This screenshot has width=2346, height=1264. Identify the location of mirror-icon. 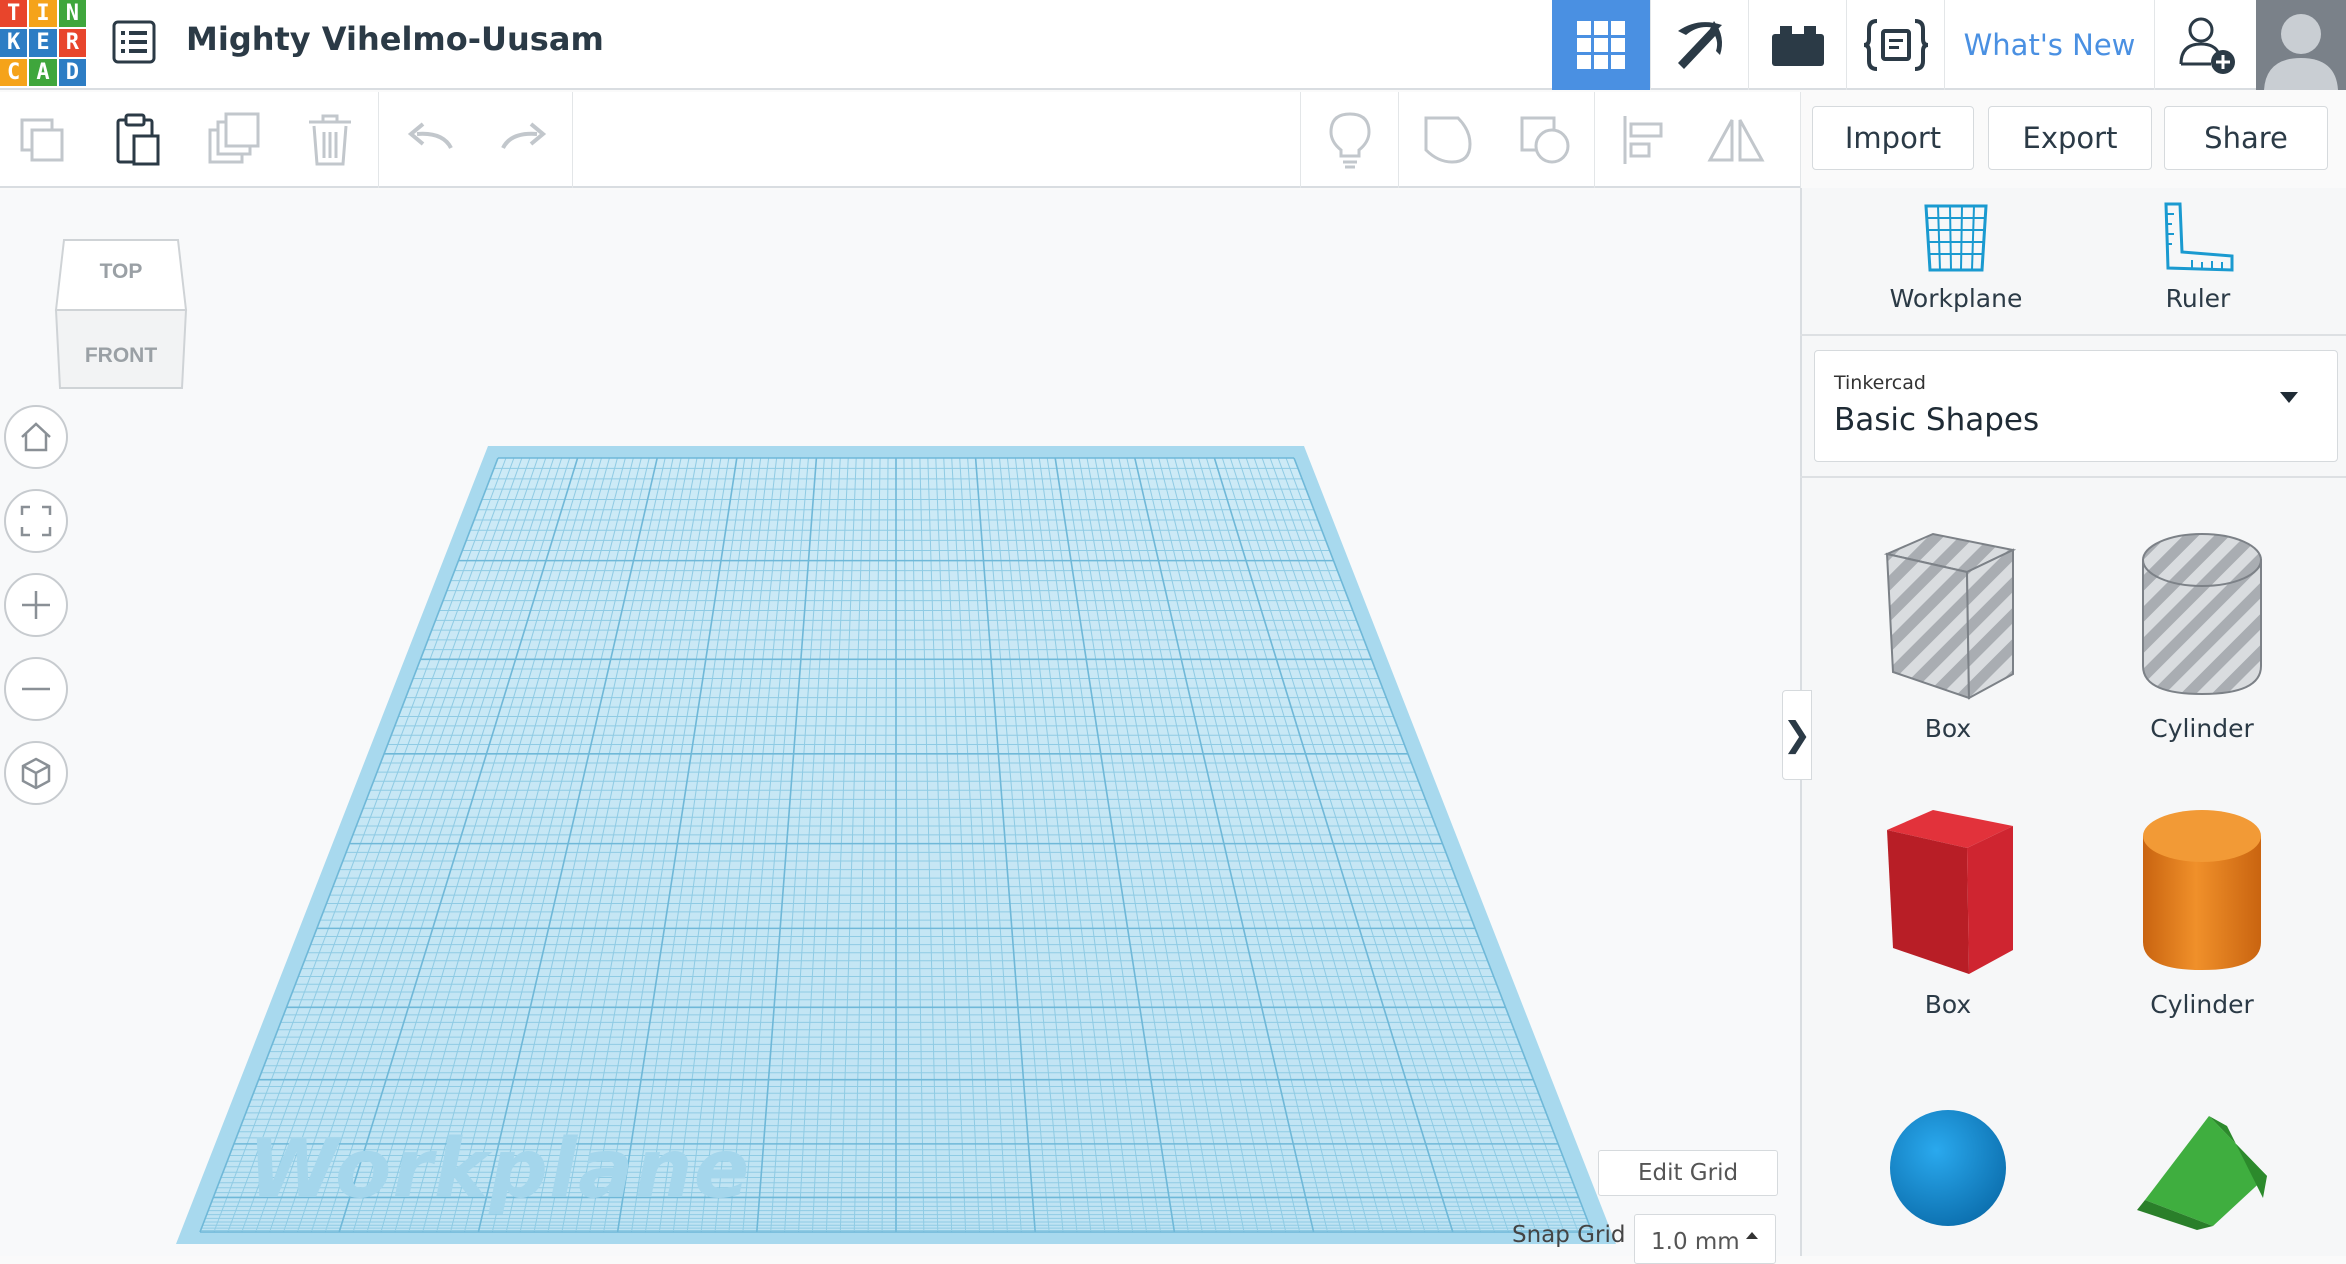
(1736, 140).